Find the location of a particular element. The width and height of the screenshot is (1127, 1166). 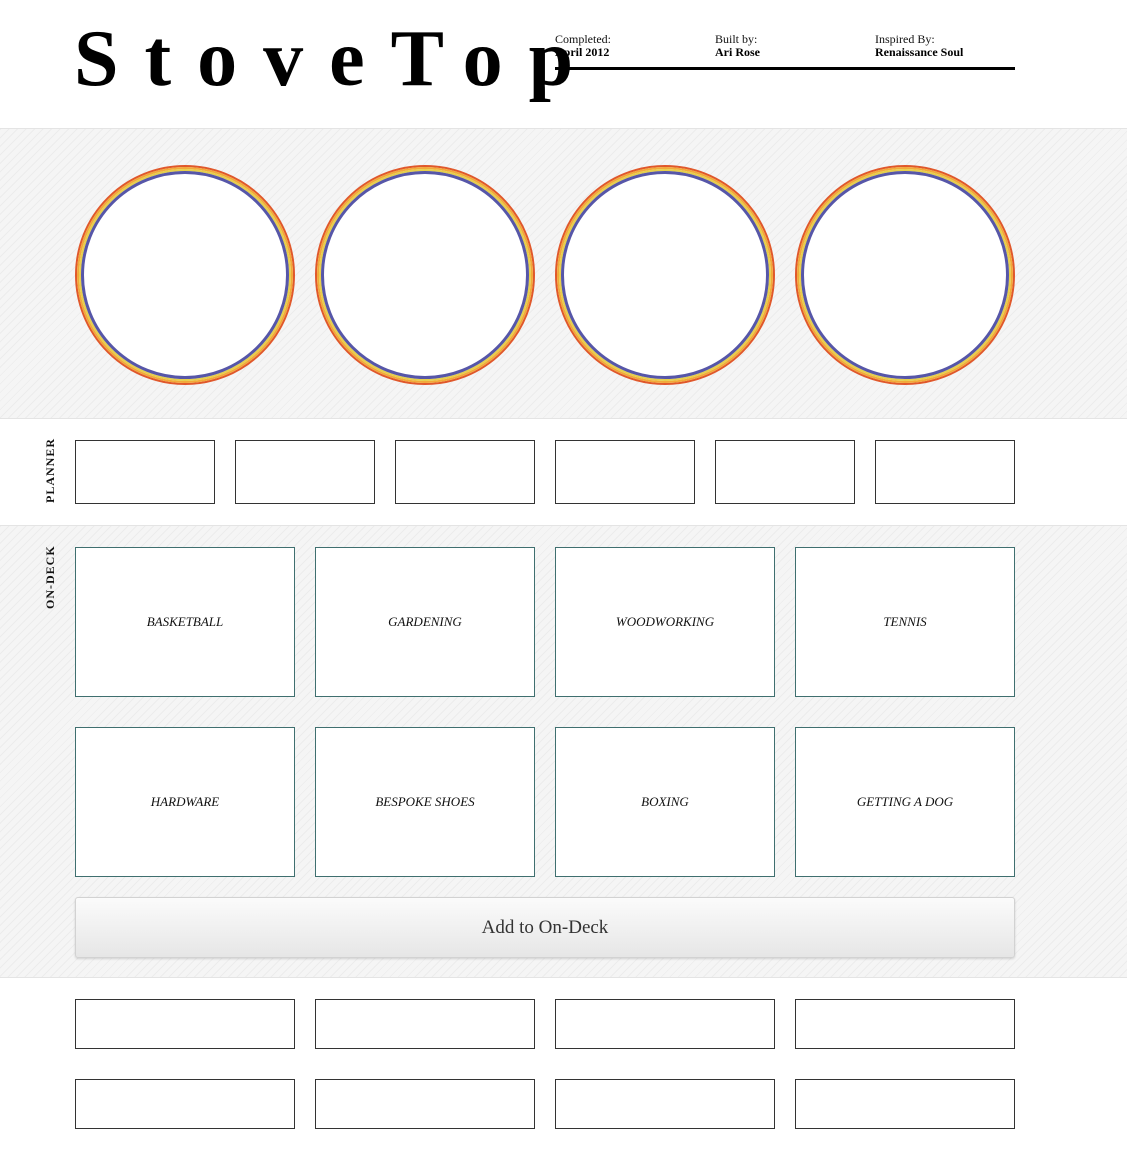

ondeck-label: ON-DECK is located at coordinates (50, 577).